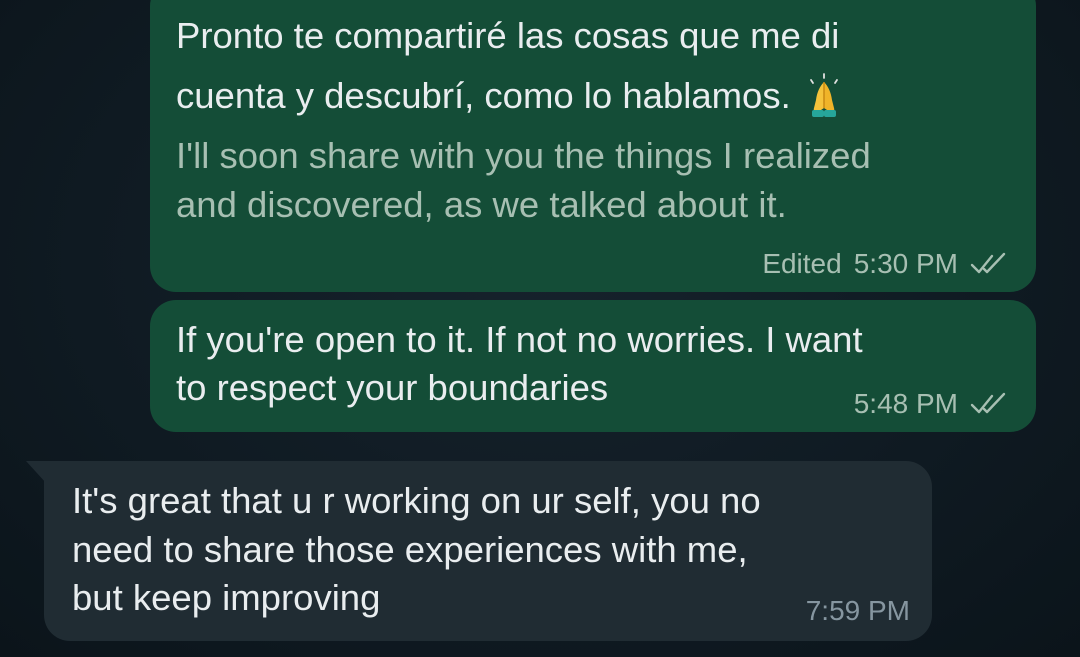 Image resolution: width=1080 pixels, height=657 pixels. Describe the element at coordinates (481, 204) in the screenshot. I see `translation-text-line: and discovered, as we talked about it.` at that location.